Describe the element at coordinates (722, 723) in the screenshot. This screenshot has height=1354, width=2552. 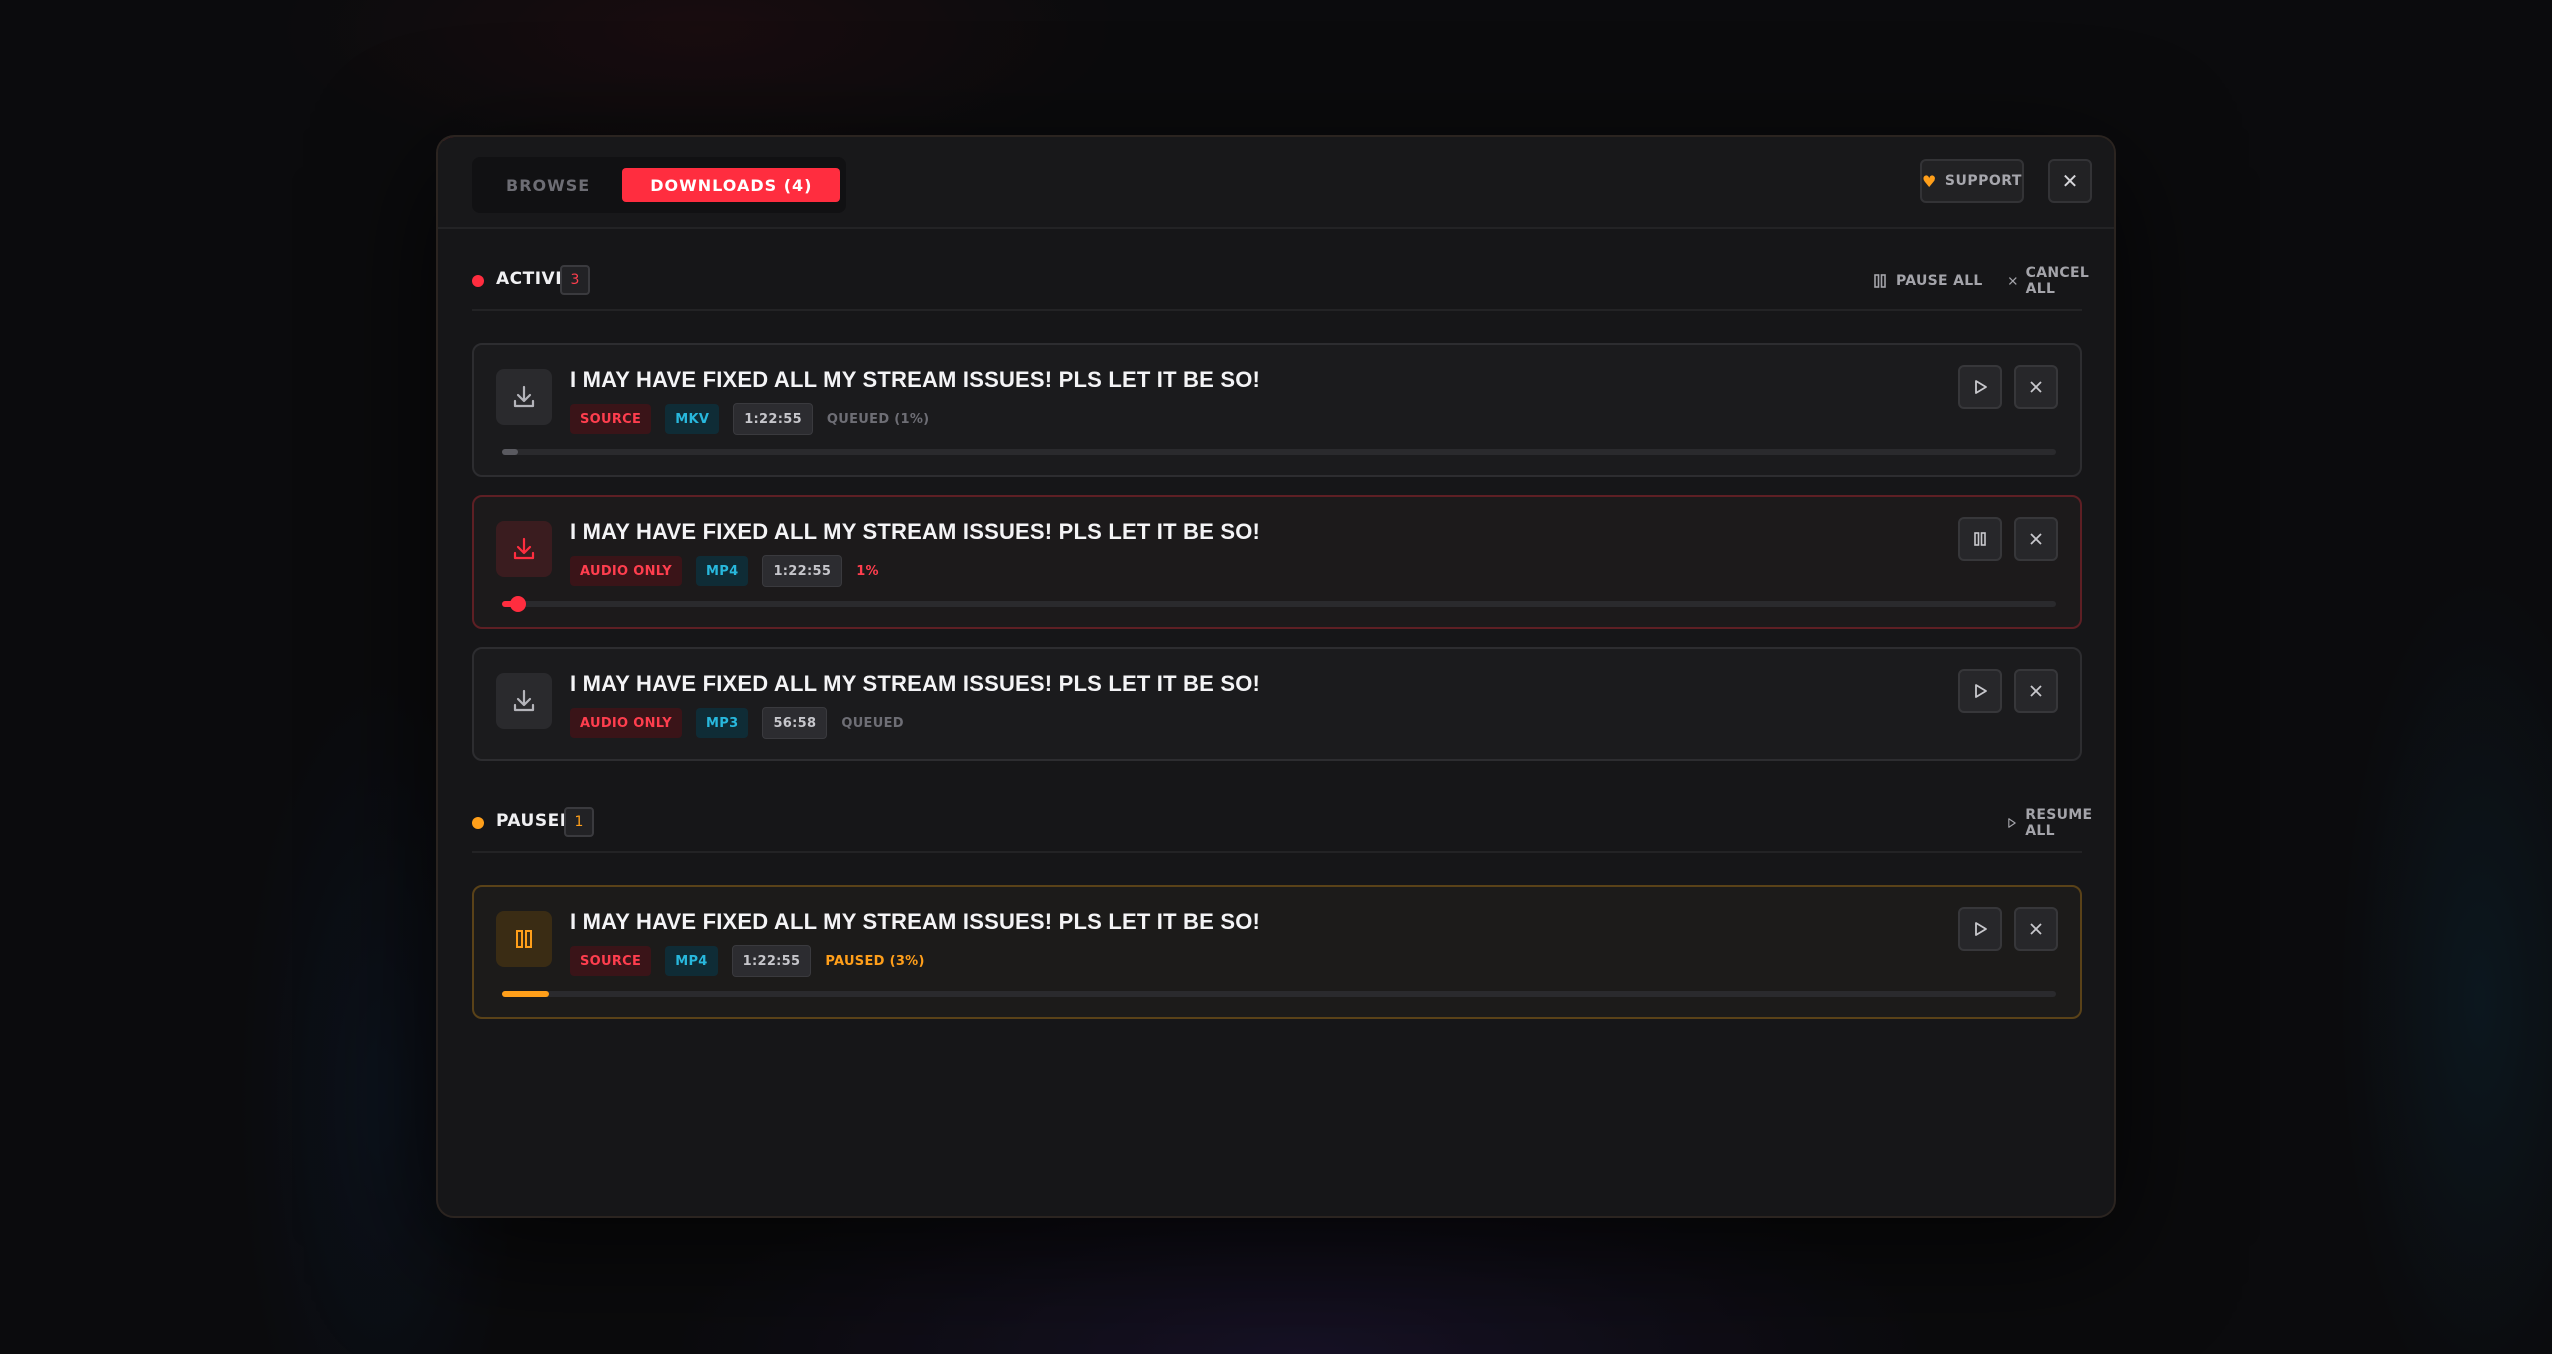
I see `format-tag: MP3` at that location.